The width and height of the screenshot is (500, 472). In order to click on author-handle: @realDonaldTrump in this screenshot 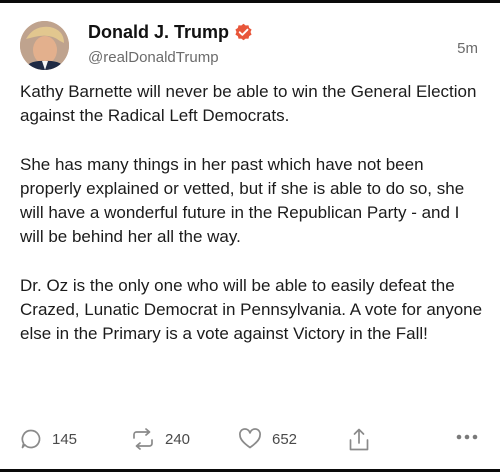, I will do `click(153, 57)`.